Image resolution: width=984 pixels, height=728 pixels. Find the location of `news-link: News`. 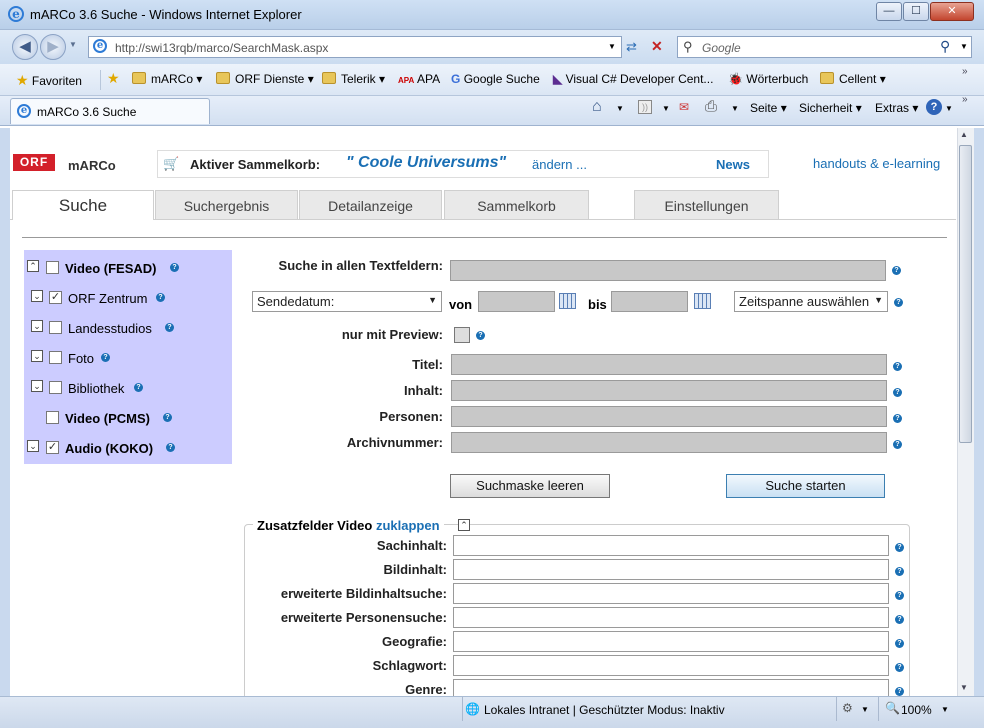

news-link: News is located at coordinates (733, 164).